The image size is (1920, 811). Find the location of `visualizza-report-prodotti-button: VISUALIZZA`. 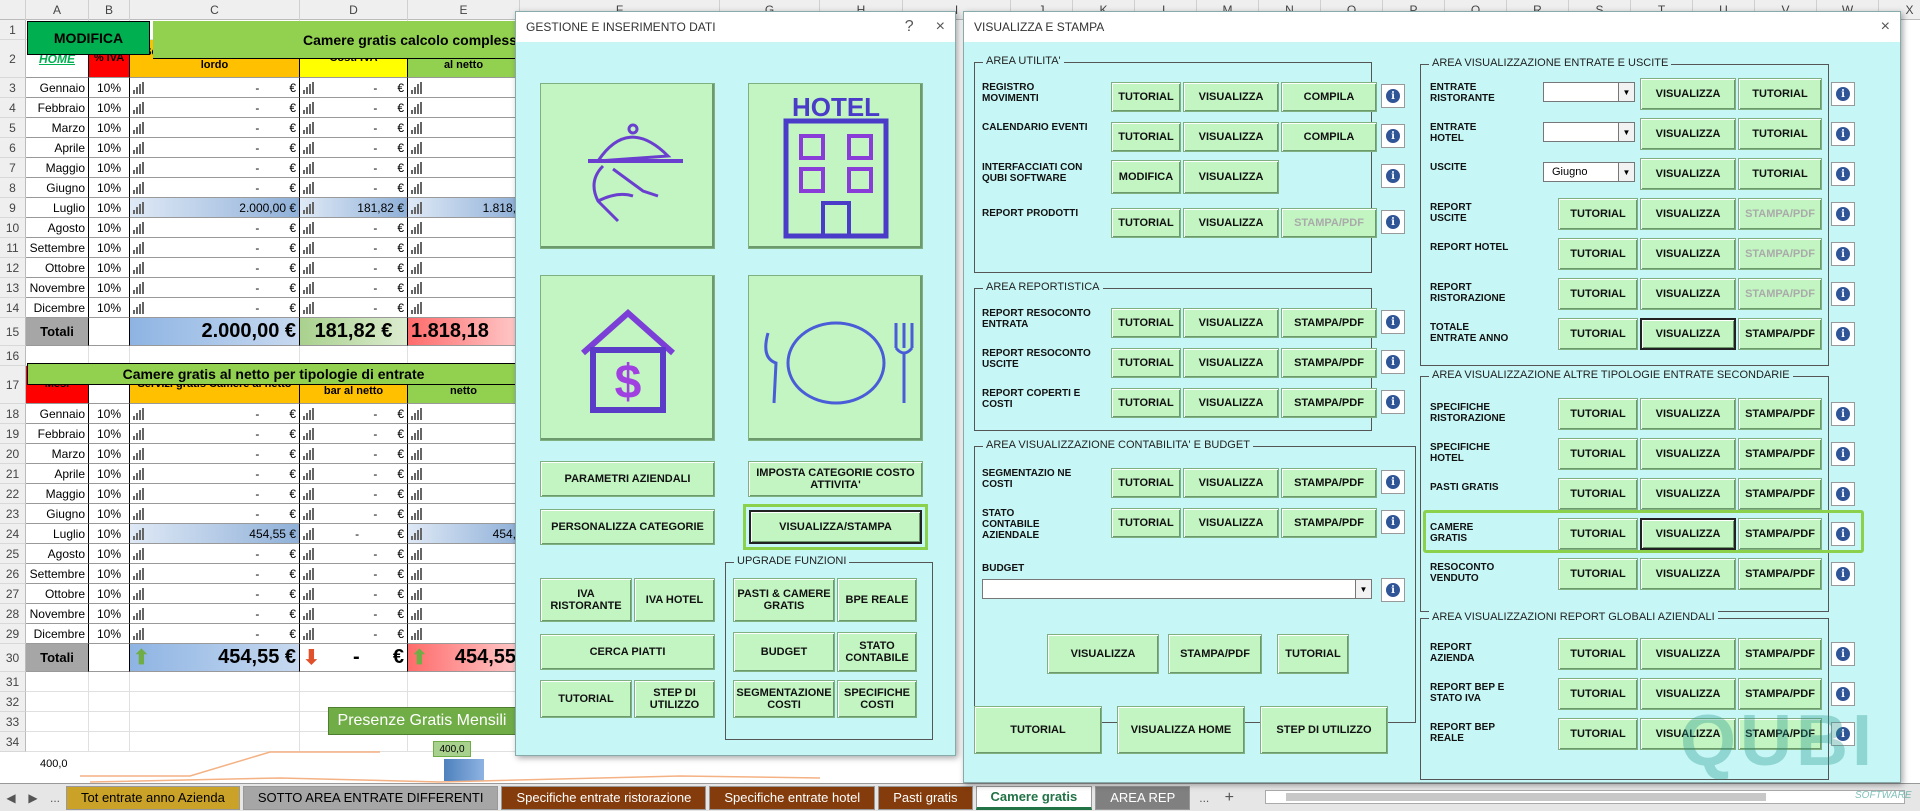

visualizza-report-prodotti-button: VISUALIZZA is located at coordinates (1231, 223).